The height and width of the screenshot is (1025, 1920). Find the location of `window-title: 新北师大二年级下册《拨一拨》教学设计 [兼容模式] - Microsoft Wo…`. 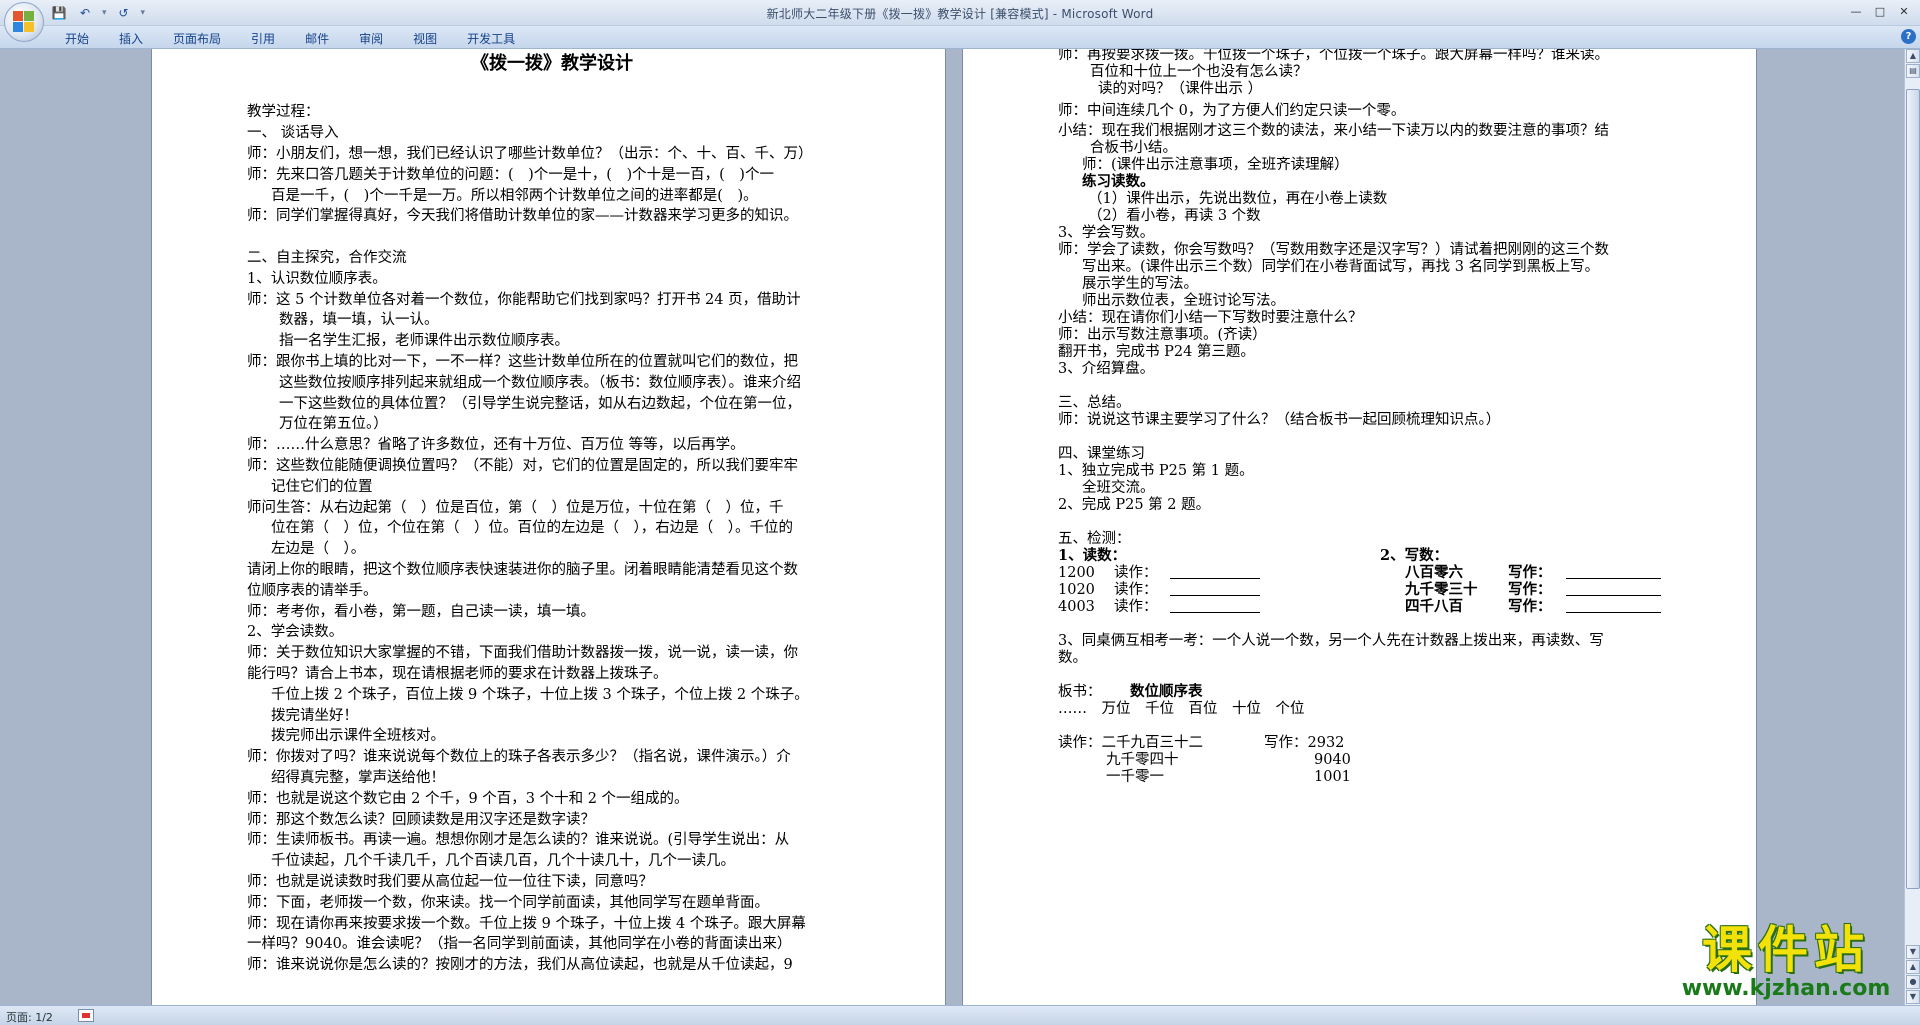

window-title: 新北师大二年级下册《拨一拨》教学设计 [兼容模式] - Microsoft Wo… is located at coordinates (960, 14).